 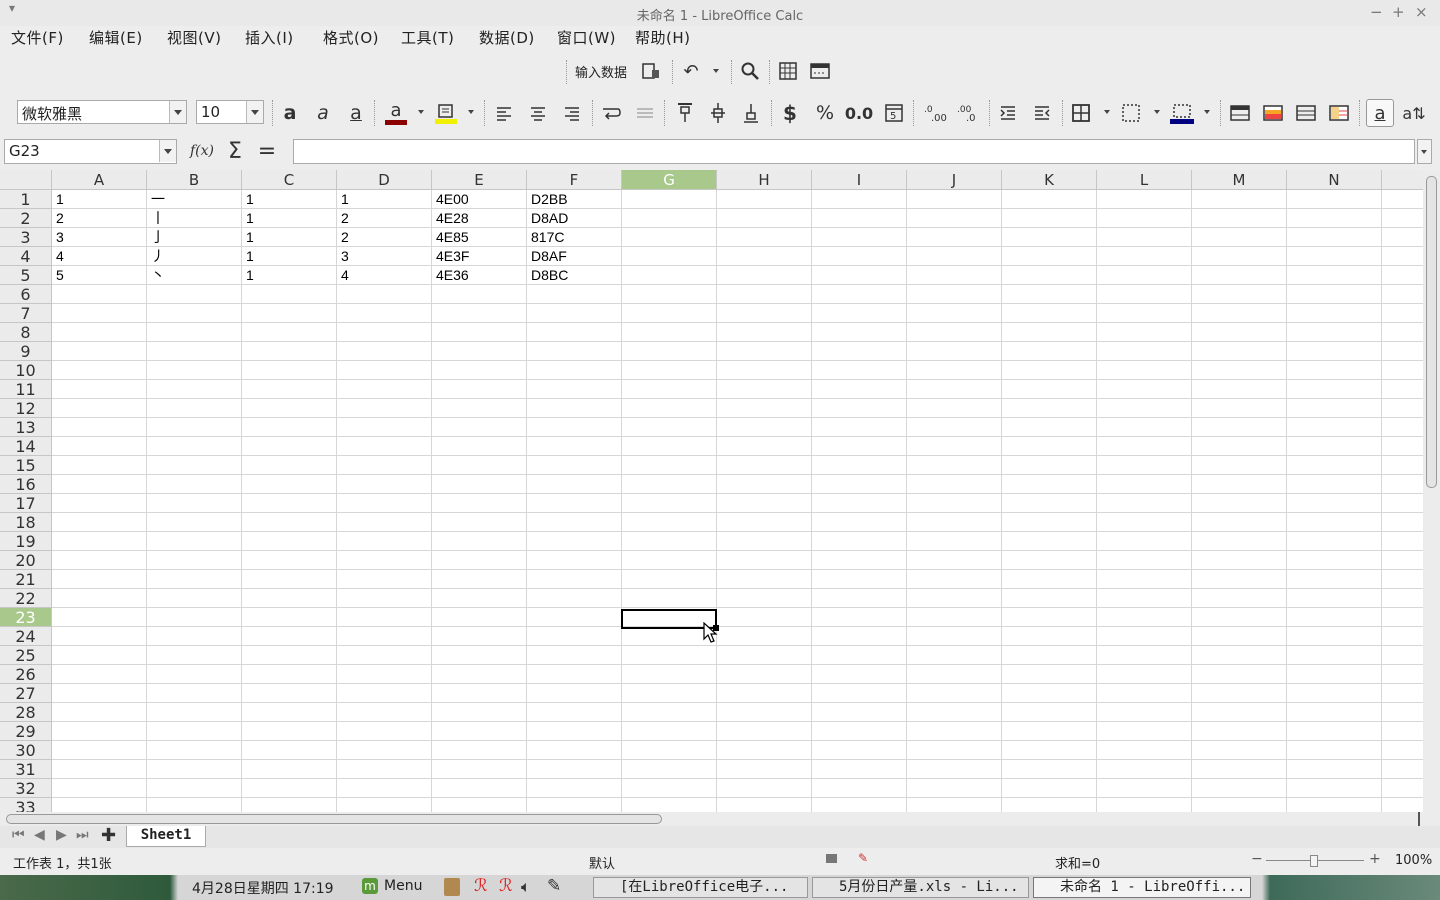 I want to click on column-header-g: G, so click(x=669, y=180).